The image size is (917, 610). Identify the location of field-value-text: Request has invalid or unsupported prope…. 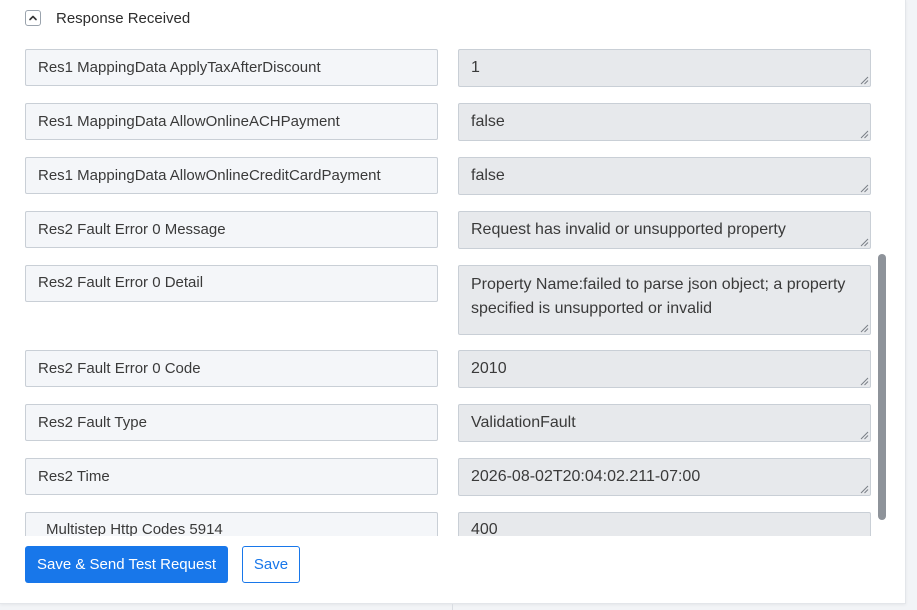
(628, 229).